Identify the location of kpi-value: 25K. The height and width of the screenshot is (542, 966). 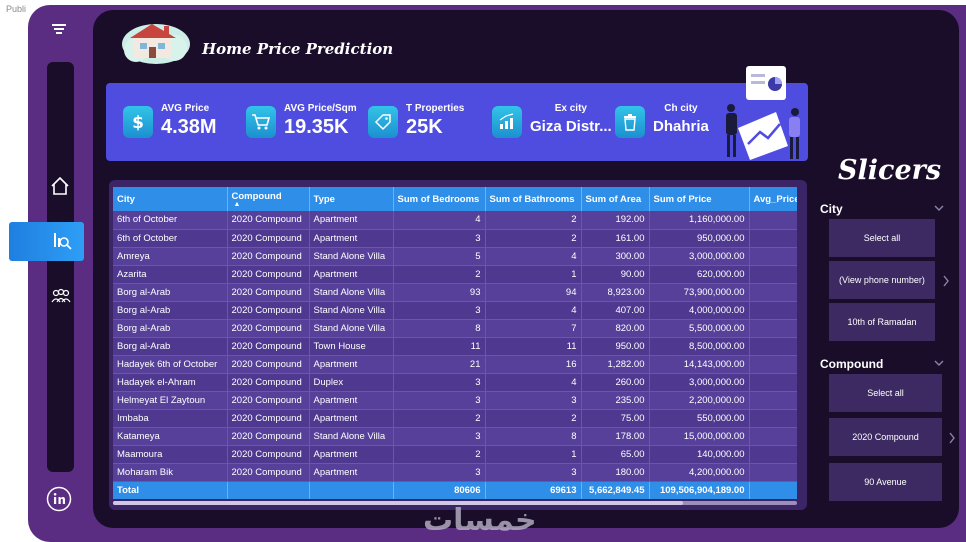
(424, 127).